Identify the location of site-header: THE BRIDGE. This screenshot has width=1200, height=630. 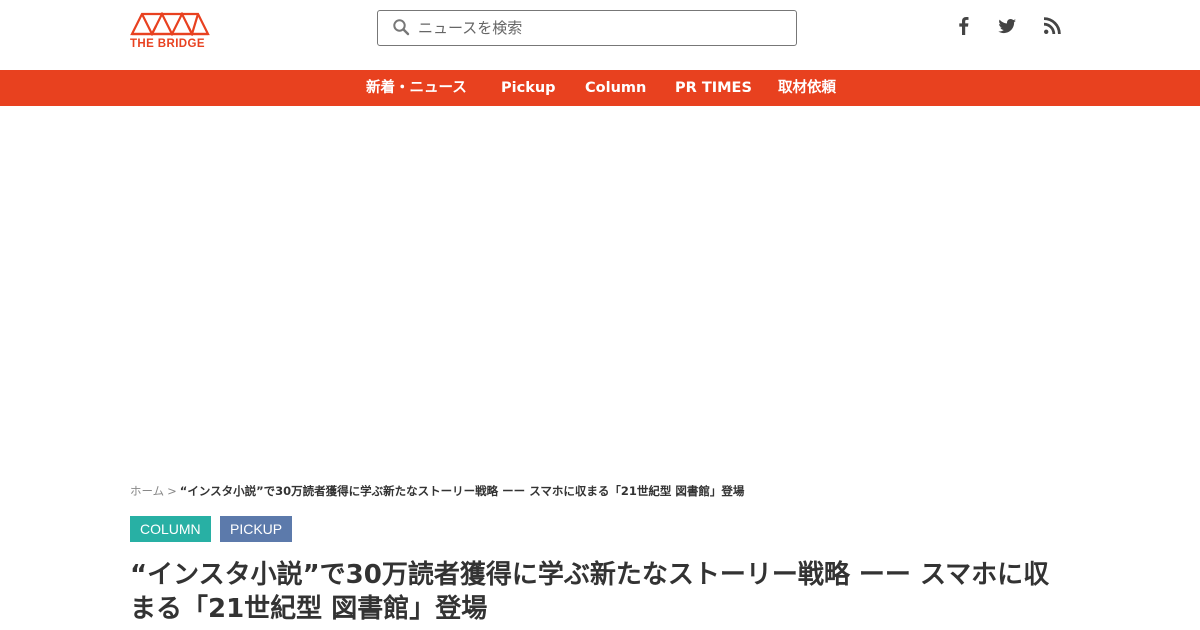
(600, 35).